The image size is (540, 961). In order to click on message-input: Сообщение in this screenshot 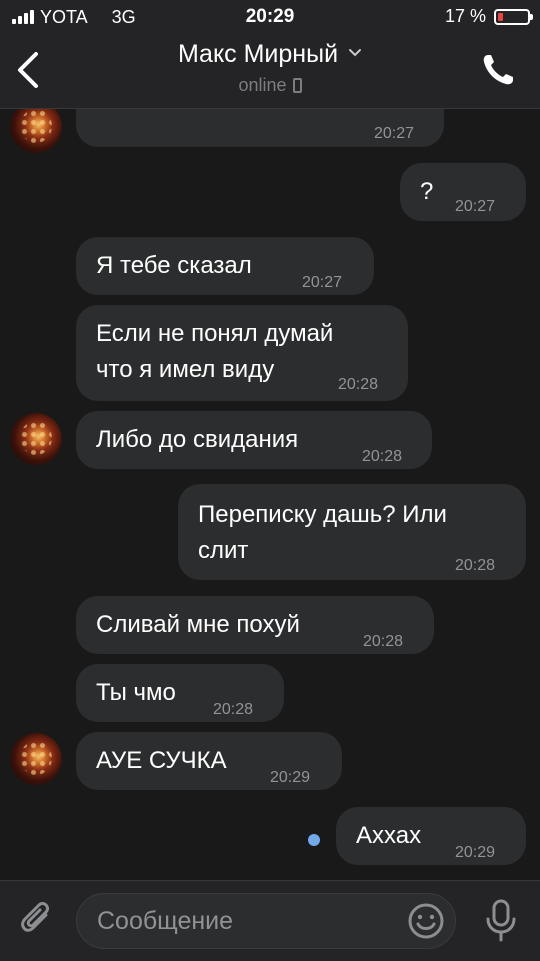, I will do `click(266, 921)`.